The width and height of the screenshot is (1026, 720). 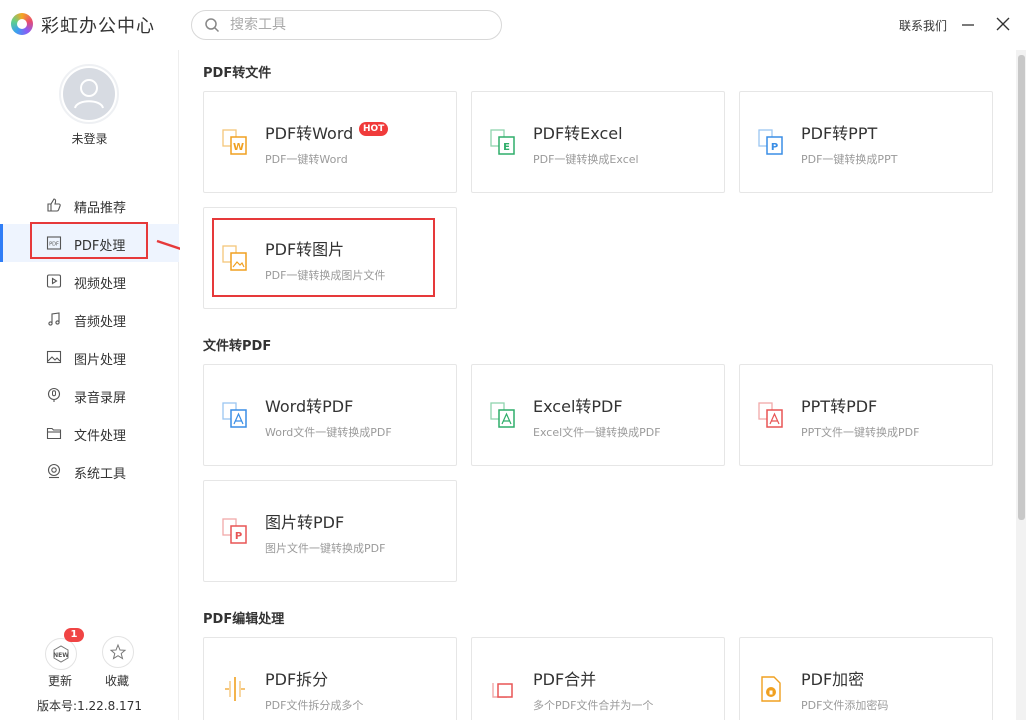 What do you see at coordinates (22, 24) in the screenshot?
I see `rainbow-logo-icon` at bounding box center [22, 24].